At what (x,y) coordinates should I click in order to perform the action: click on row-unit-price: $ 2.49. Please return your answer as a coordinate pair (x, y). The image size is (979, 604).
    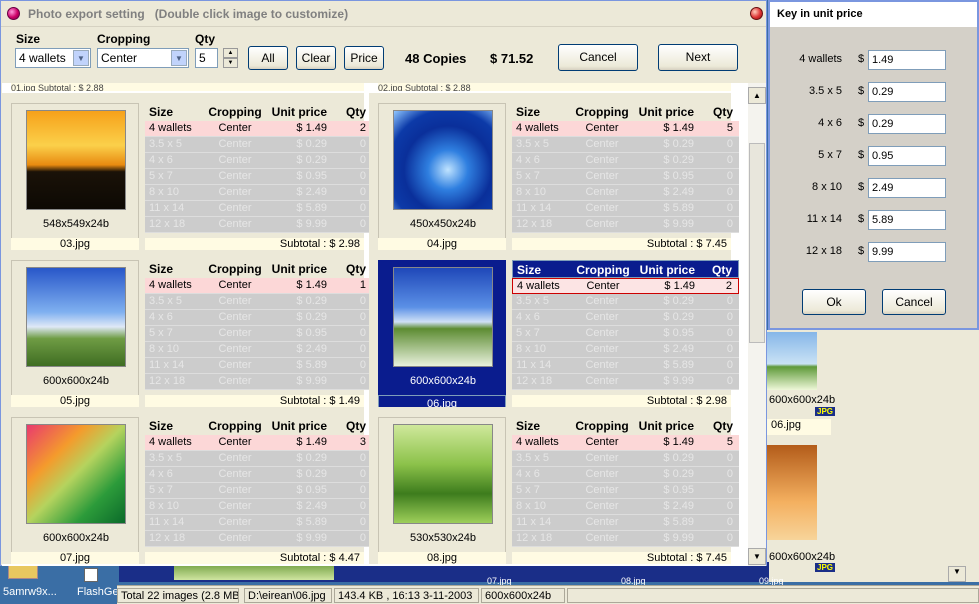
    Looking at the image, I should click on (678, 192).